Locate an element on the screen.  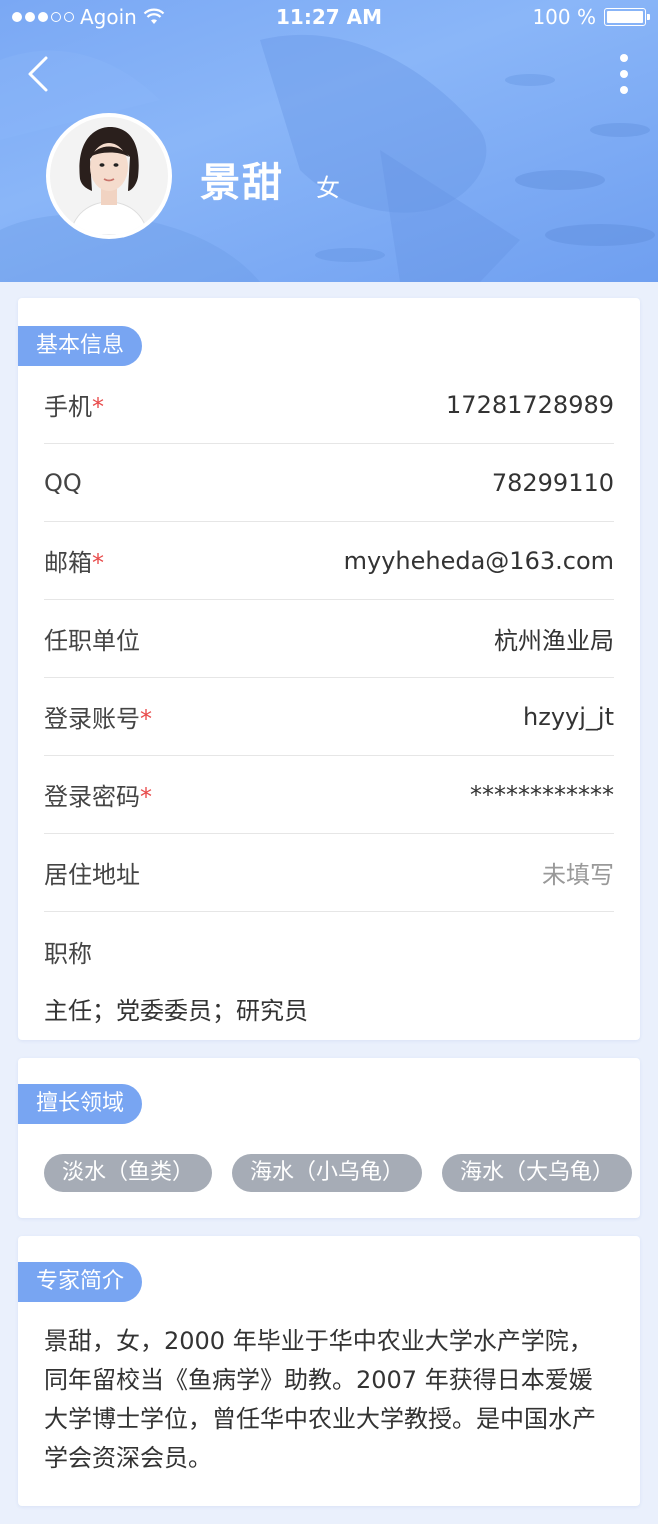
qq-label: QQ is located at coordinates (63, 482).